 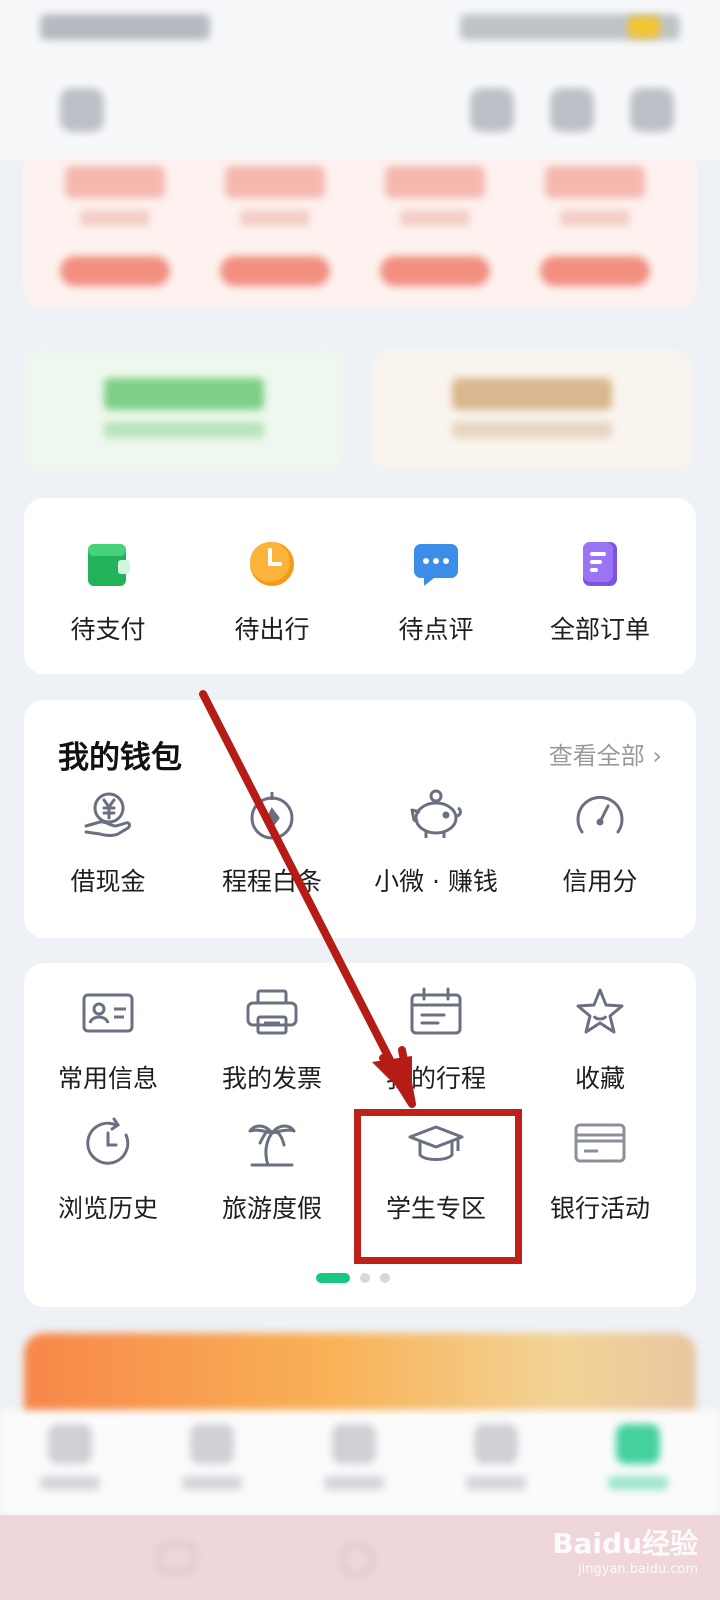 What do you see at coordinates (657, 756) in the screenshot?
I see `chevron-right-icon: ›` at bounding box center [657, 756].